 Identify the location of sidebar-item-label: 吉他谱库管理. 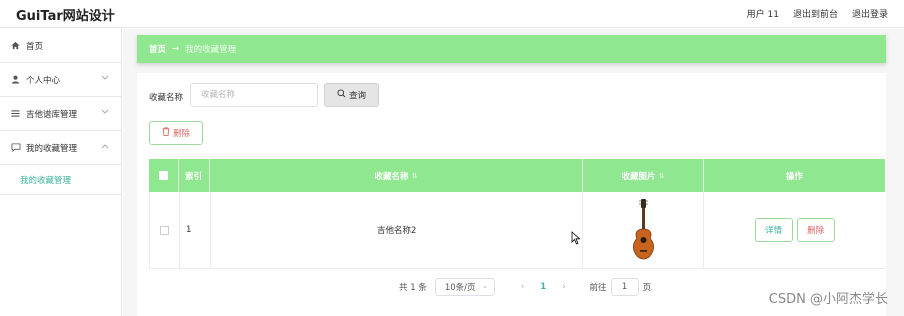
(52, 114).